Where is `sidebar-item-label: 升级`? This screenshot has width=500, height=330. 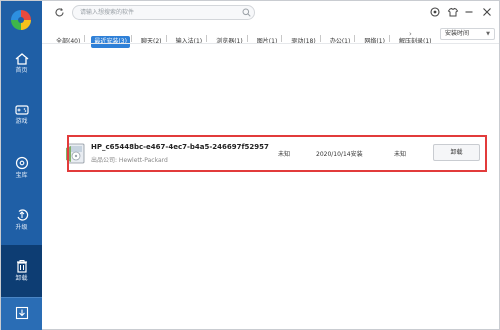 sidebar-item-label: 升级 is located at coordinates (21, 227).